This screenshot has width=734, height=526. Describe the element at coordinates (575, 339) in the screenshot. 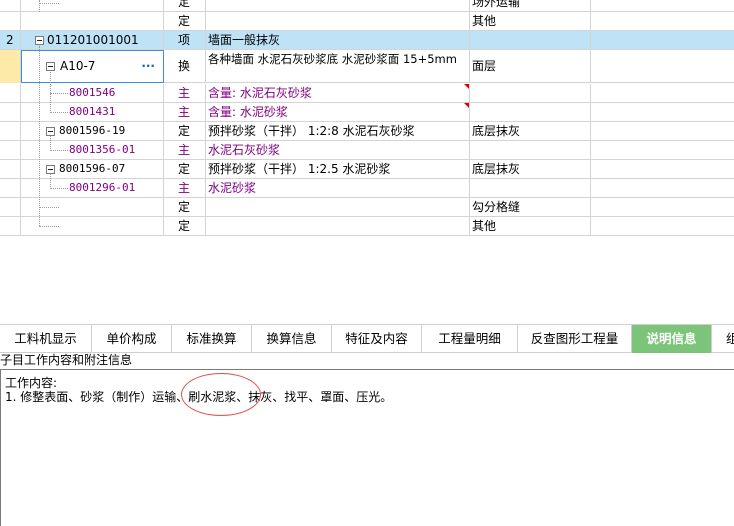

I see `tab-graphic-quantity-lookup: 反查图形工程量` at that location.